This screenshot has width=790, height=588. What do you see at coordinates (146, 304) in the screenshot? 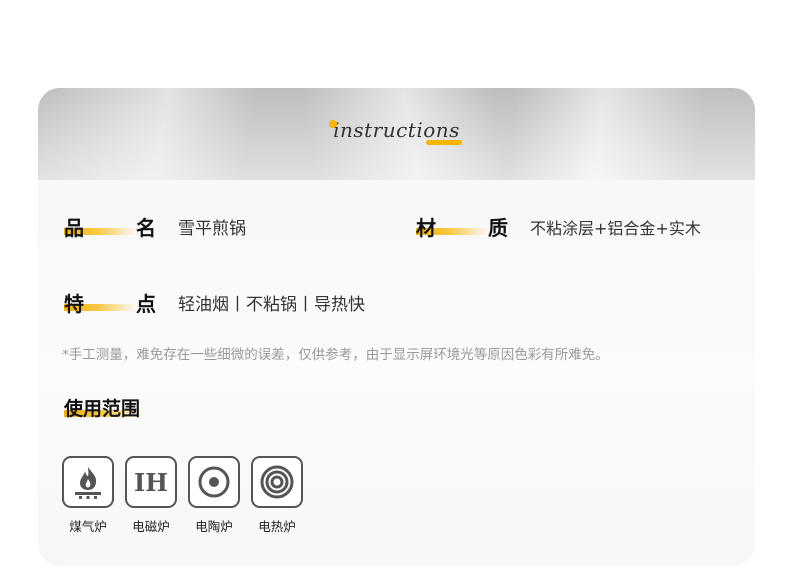
I see `feature-label-char2: 点` at bounding box center [146, 304].